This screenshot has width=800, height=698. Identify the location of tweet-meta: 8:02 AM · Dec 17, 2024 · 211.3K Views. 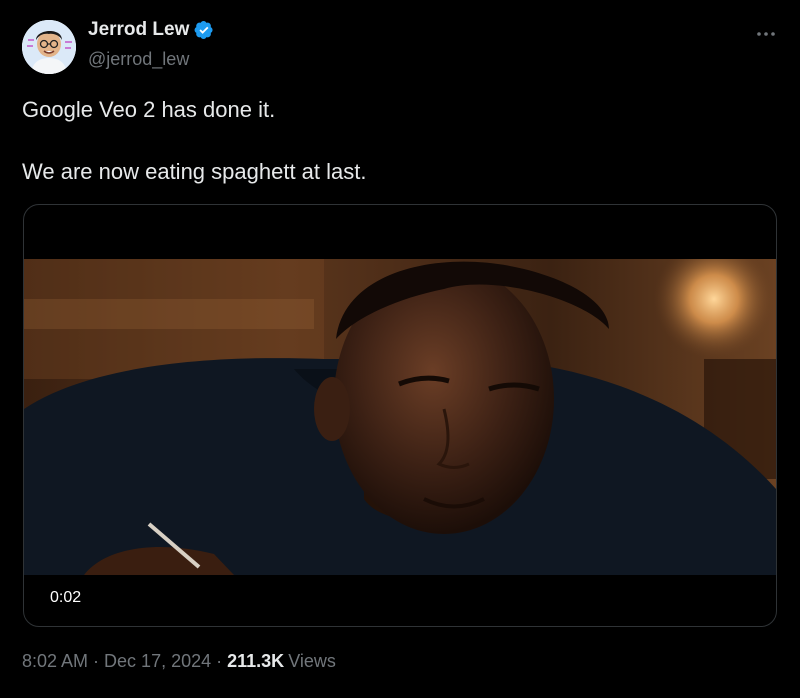
(179, 661).